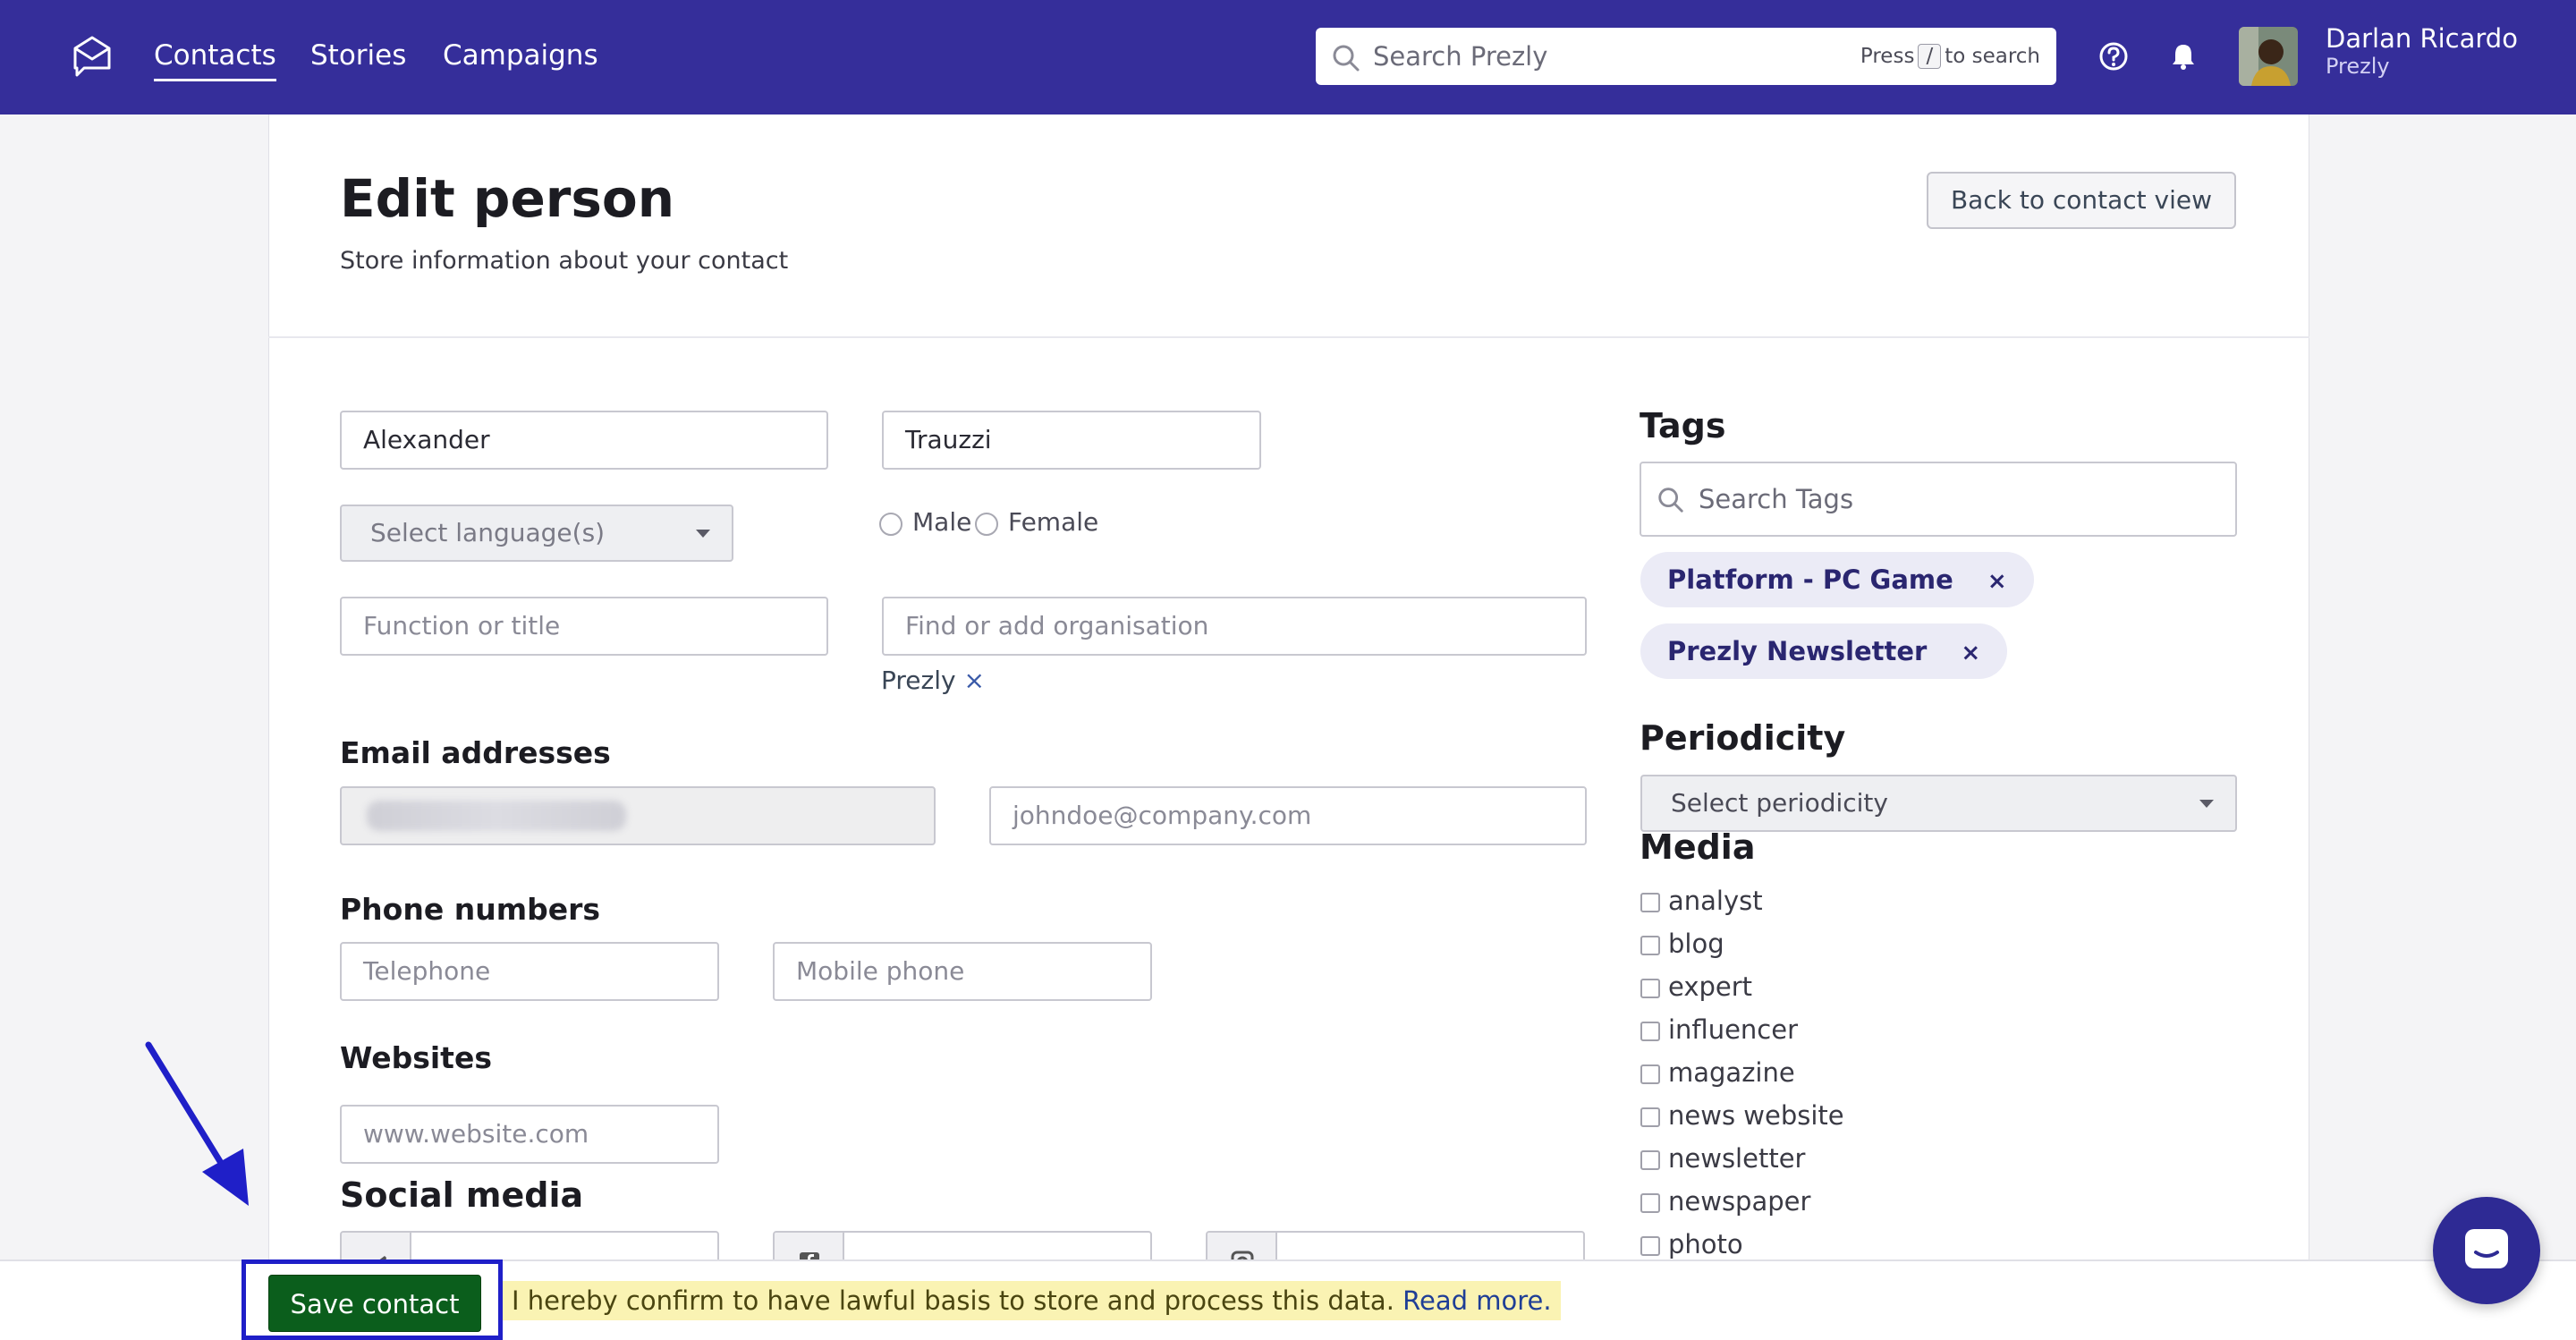 The image size is (2576, 1340). I want to click on nav-campaigns: Campaigns, so click(520, 55).